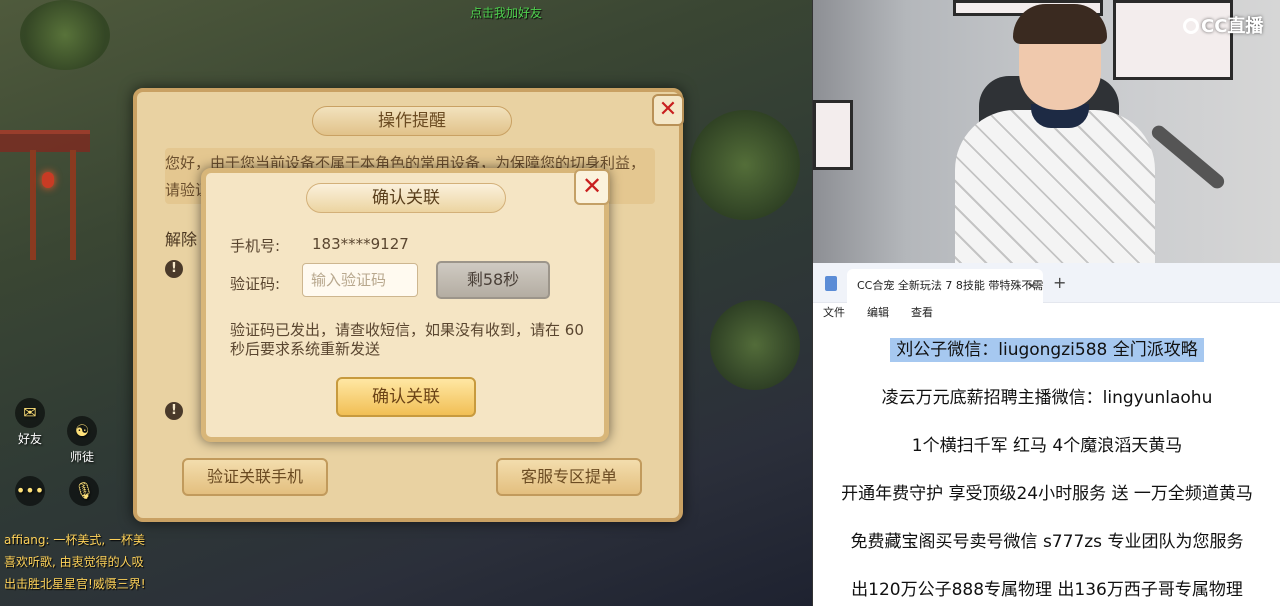 The width and height of the screenshot is (1280, 606). I want to click on new-tab-button: +, so click(1059, 282).